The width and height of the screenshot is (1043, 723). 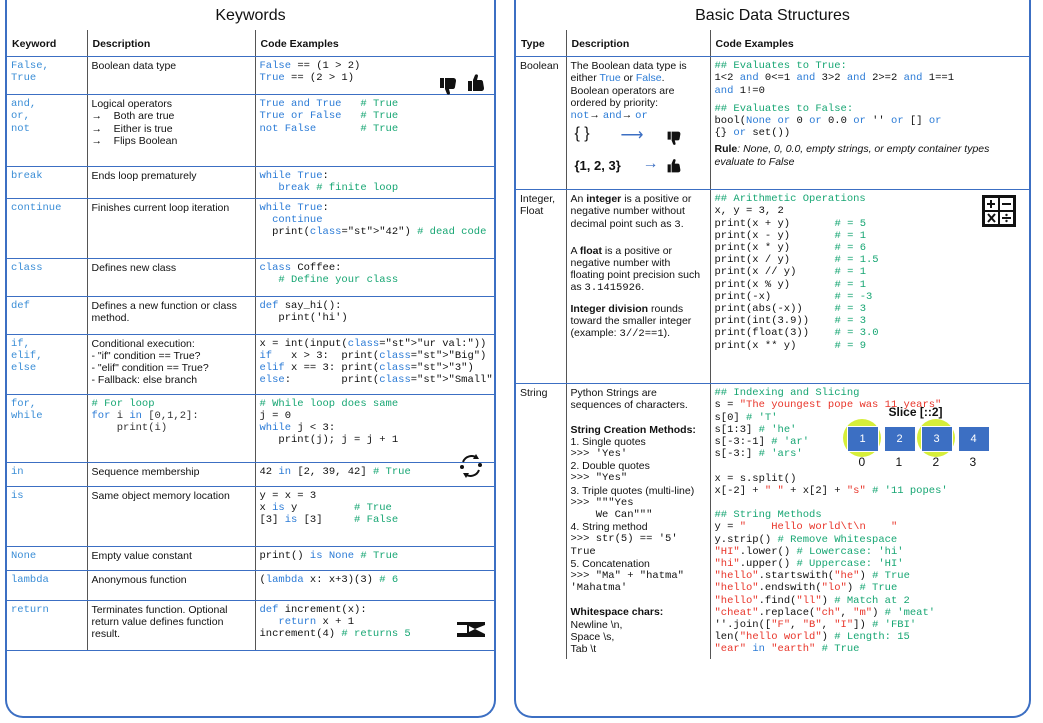 What do you see at coordinates (596, 637) in the screenshot?
I see `whitespace-list: Newline \n, Space \s, Tab \t` at bounding box center [596, 637].